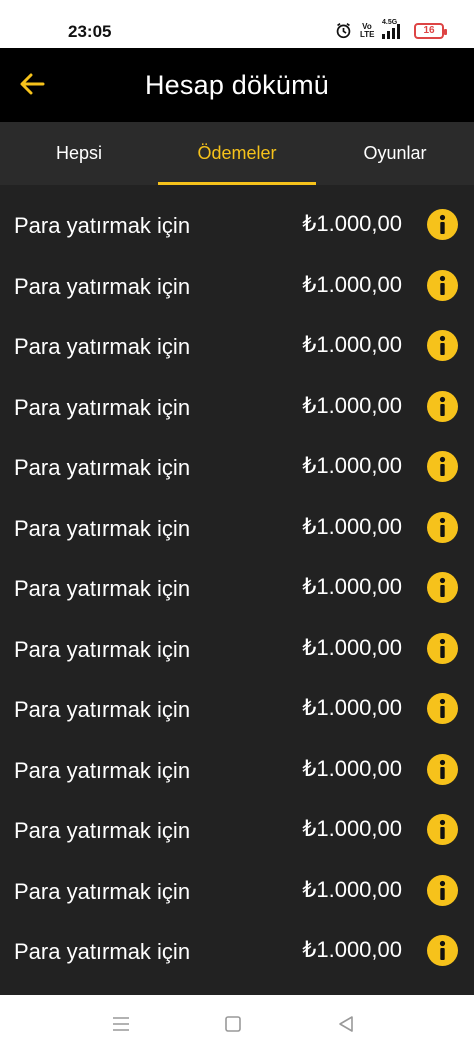 Image resolution: width=474 pixels, height=1053 pixels. I want to click on home-button, so click(233, 1024).